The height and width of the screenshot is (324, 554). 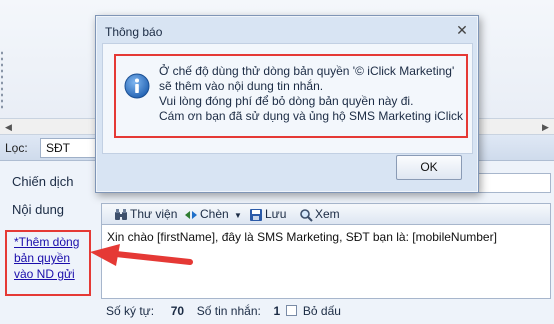 I want to click on view-label: Xem, so click(x=327, y=214).